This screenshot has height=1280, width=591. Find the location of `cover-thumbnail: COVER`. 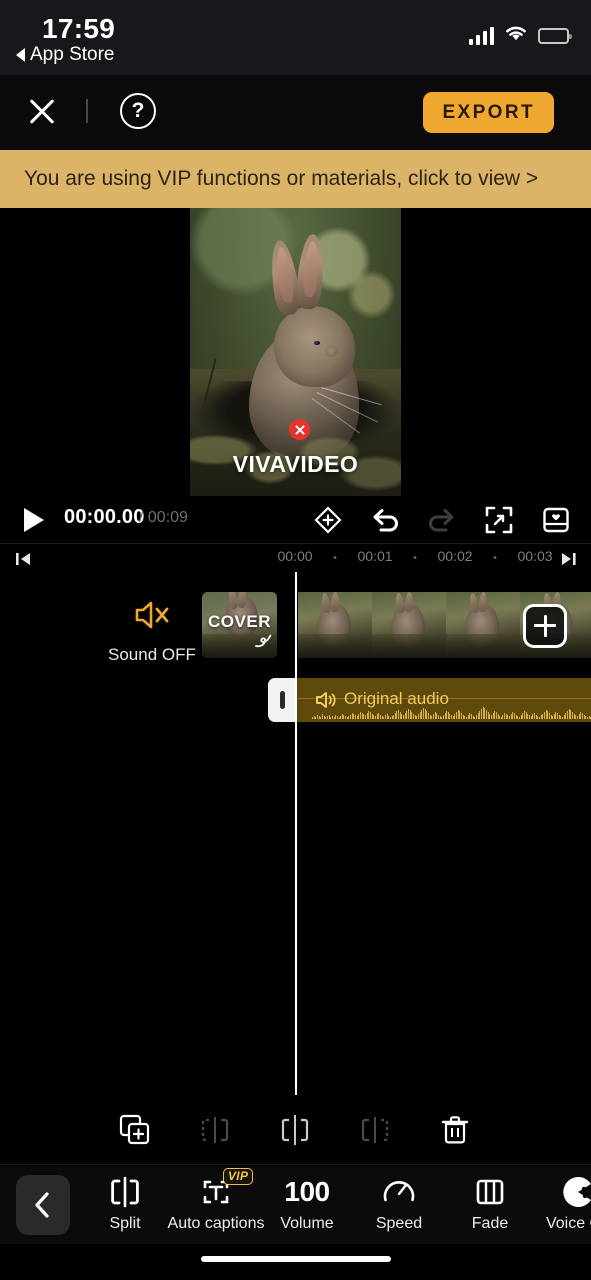

cover-thumbnail: COVER is located at coordinates (239, 625).